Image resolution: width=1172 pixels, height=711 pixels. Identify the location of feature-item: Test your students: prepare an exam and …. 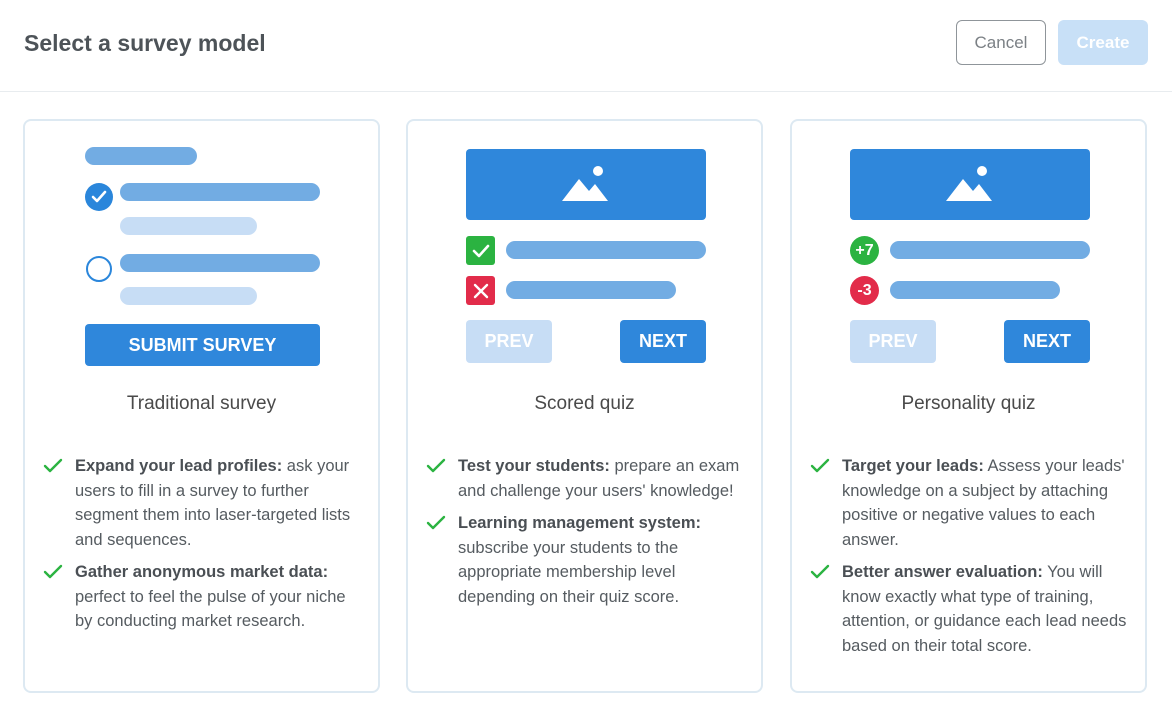
(586, 478).